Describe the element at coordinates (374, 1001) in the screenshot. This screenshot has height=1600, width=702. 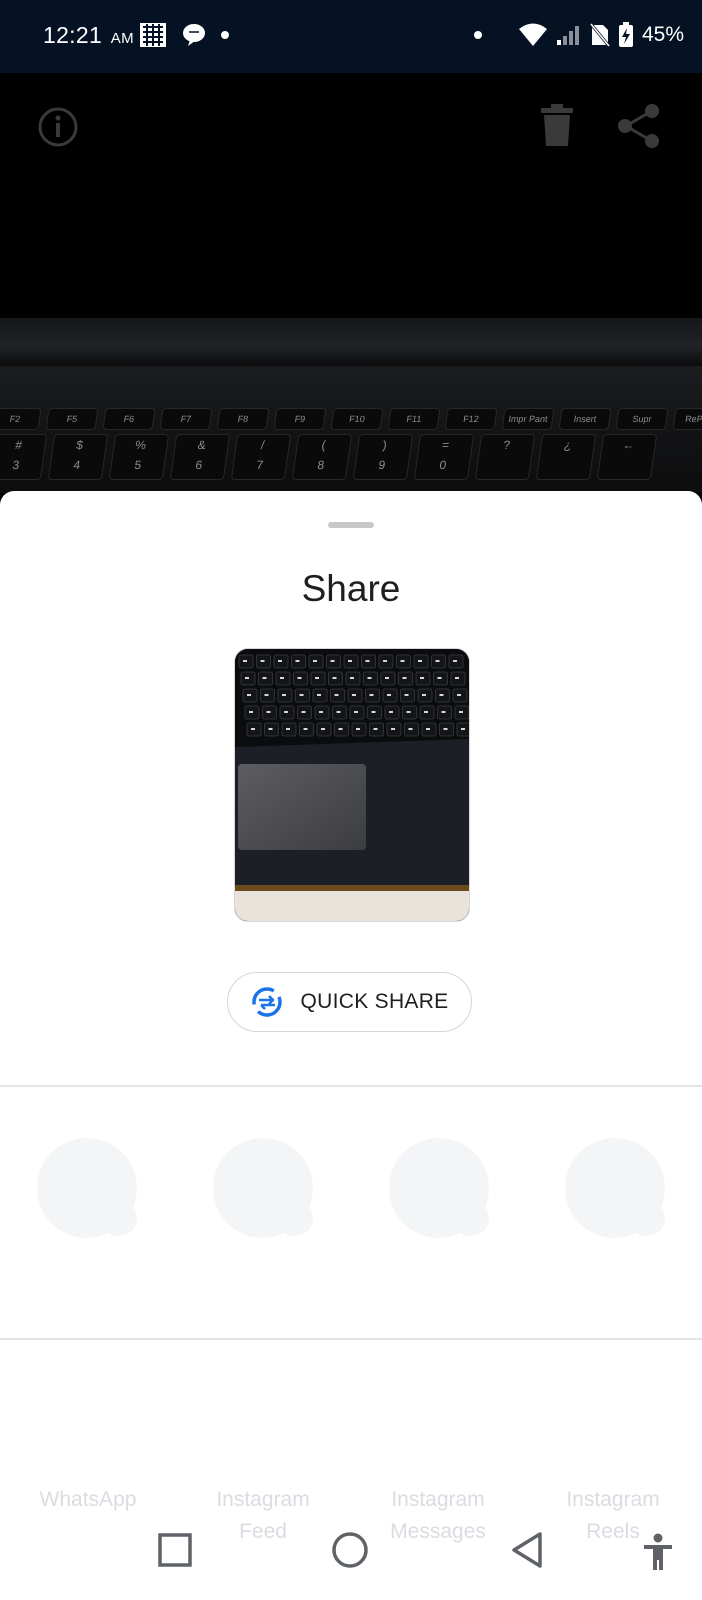
I see `quick-share-label: QUICK SHARE` at that location.